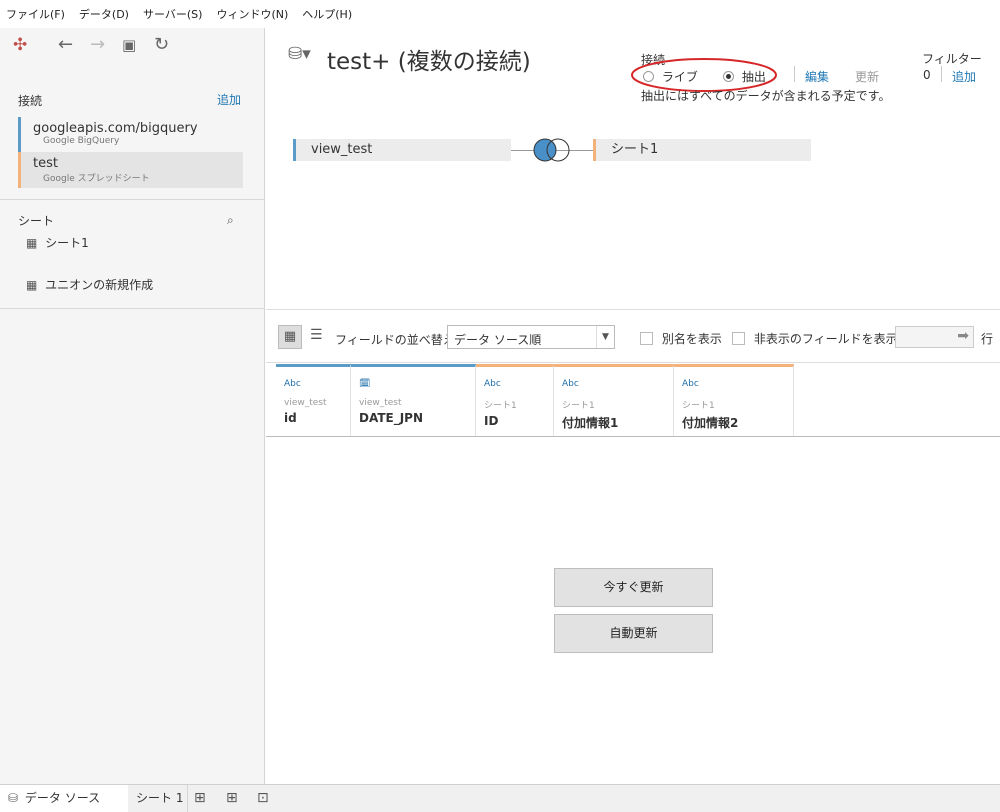  What do you see at coordinates (161, 45) in the screenshot?
I see `refresh-icon: ↻` at bounding box center [161, 45].